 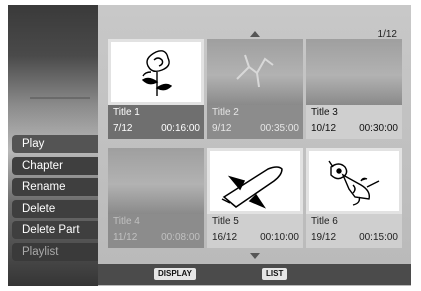 I want to click on title-index: 11/12, so click(x=125, y=237).